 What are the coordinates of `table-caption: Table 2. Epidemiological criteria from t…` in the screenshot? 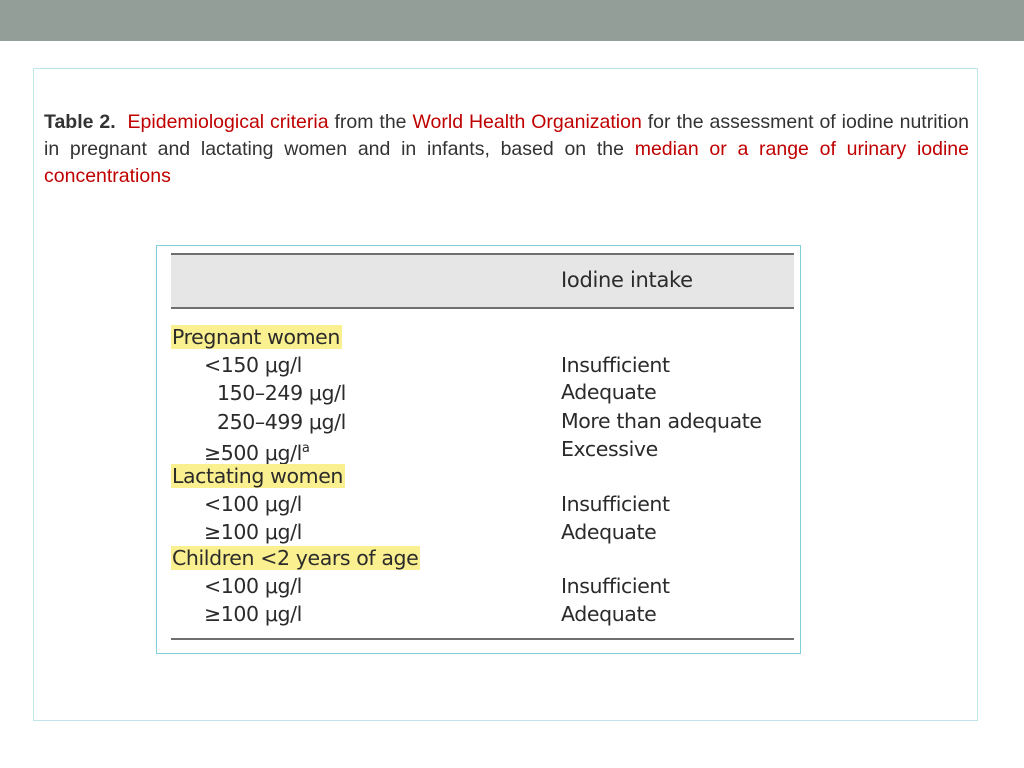 It's located at (506, 149).